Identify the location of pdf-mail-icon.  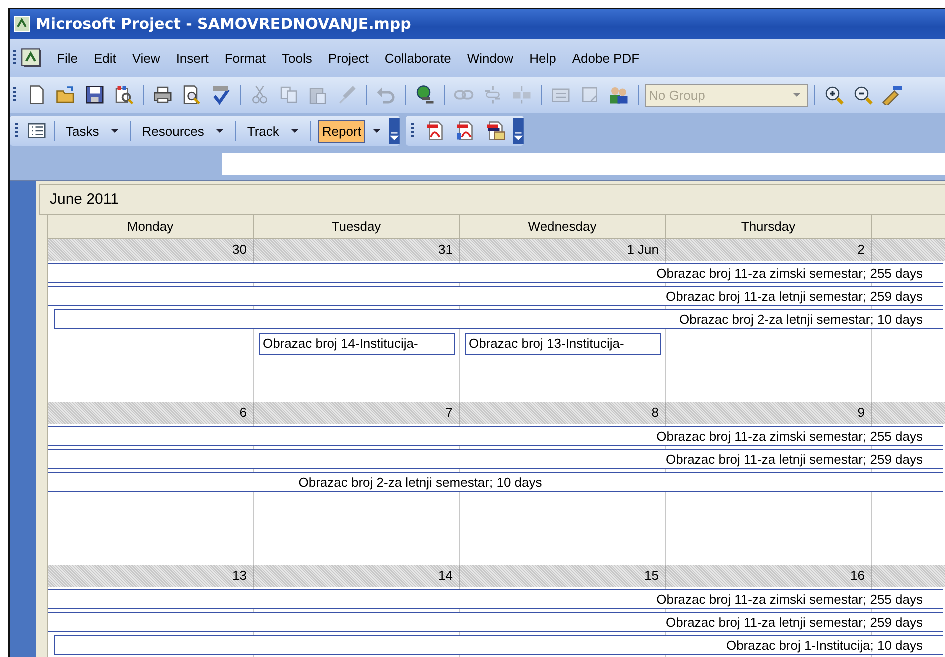
(496, 131).